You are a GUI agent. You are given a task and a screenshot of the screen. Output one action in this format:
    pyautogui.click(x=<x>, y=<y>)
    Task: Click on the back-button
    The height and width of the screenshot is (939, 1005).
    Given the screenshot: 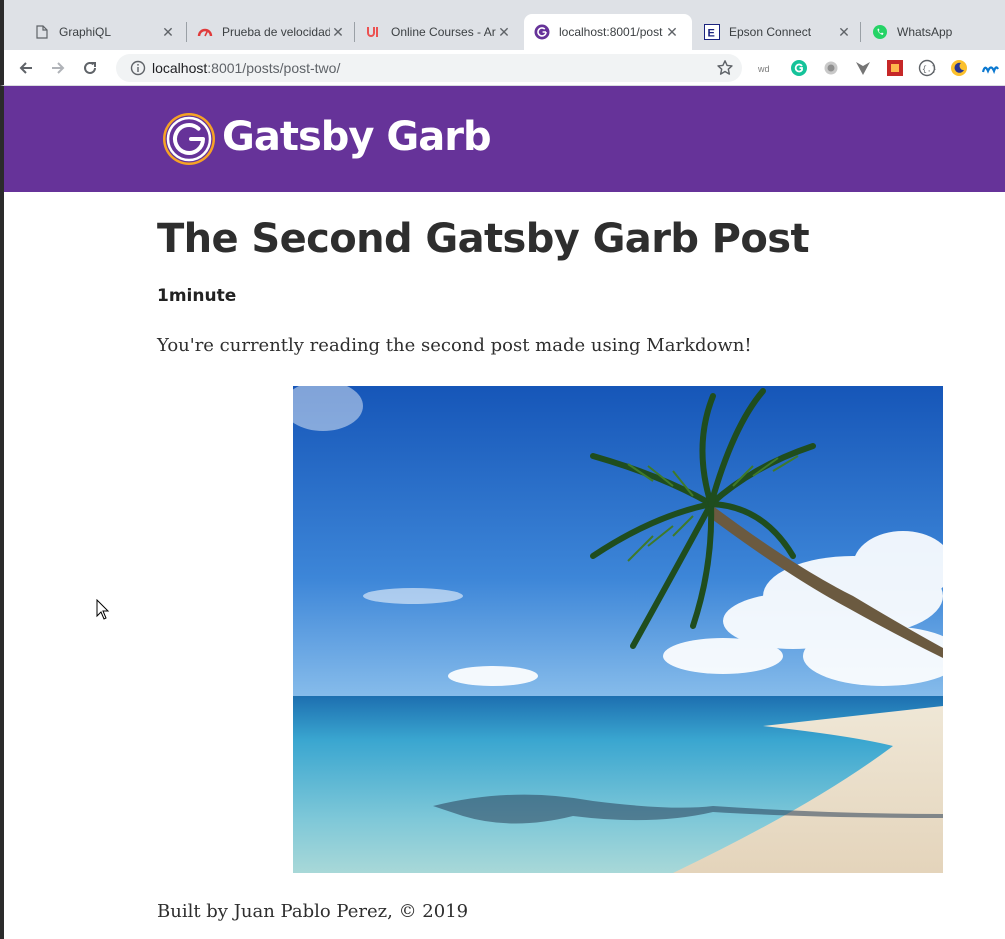 What is the action you would take?
    pyautogui.click(x=26, y=68)
    